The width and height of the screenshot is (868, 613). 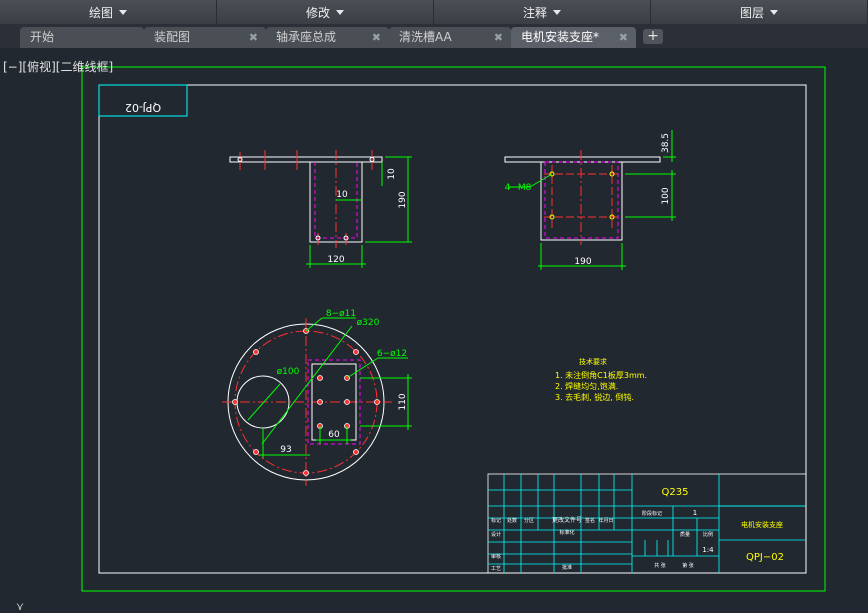 What do you see at coordinates (496, 569) in the screenshot?
I see `row-label: 工艺` at bounding box center [496, 569].